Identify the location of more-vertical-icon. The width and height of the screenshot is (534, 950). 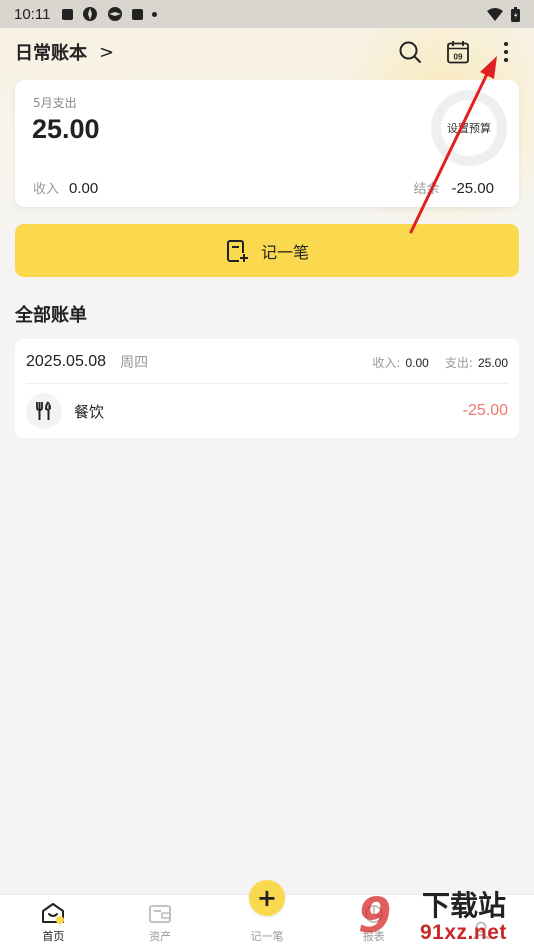
(506, 52).